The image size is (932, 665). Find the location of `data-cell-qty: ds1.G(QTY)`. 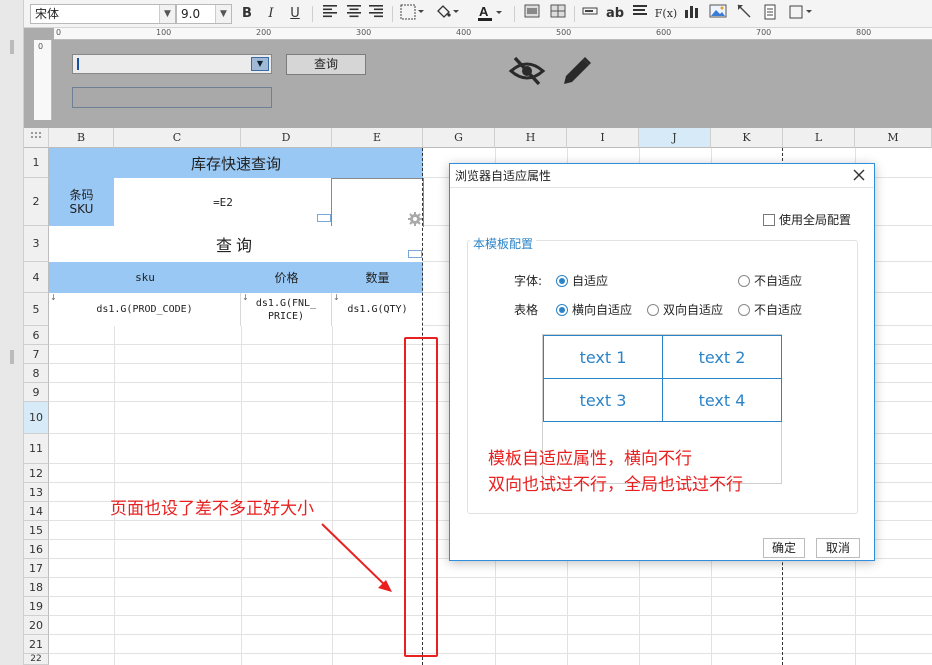

data-cell-qty: ds1.G(QTY) is located at coordinates (377, 309).